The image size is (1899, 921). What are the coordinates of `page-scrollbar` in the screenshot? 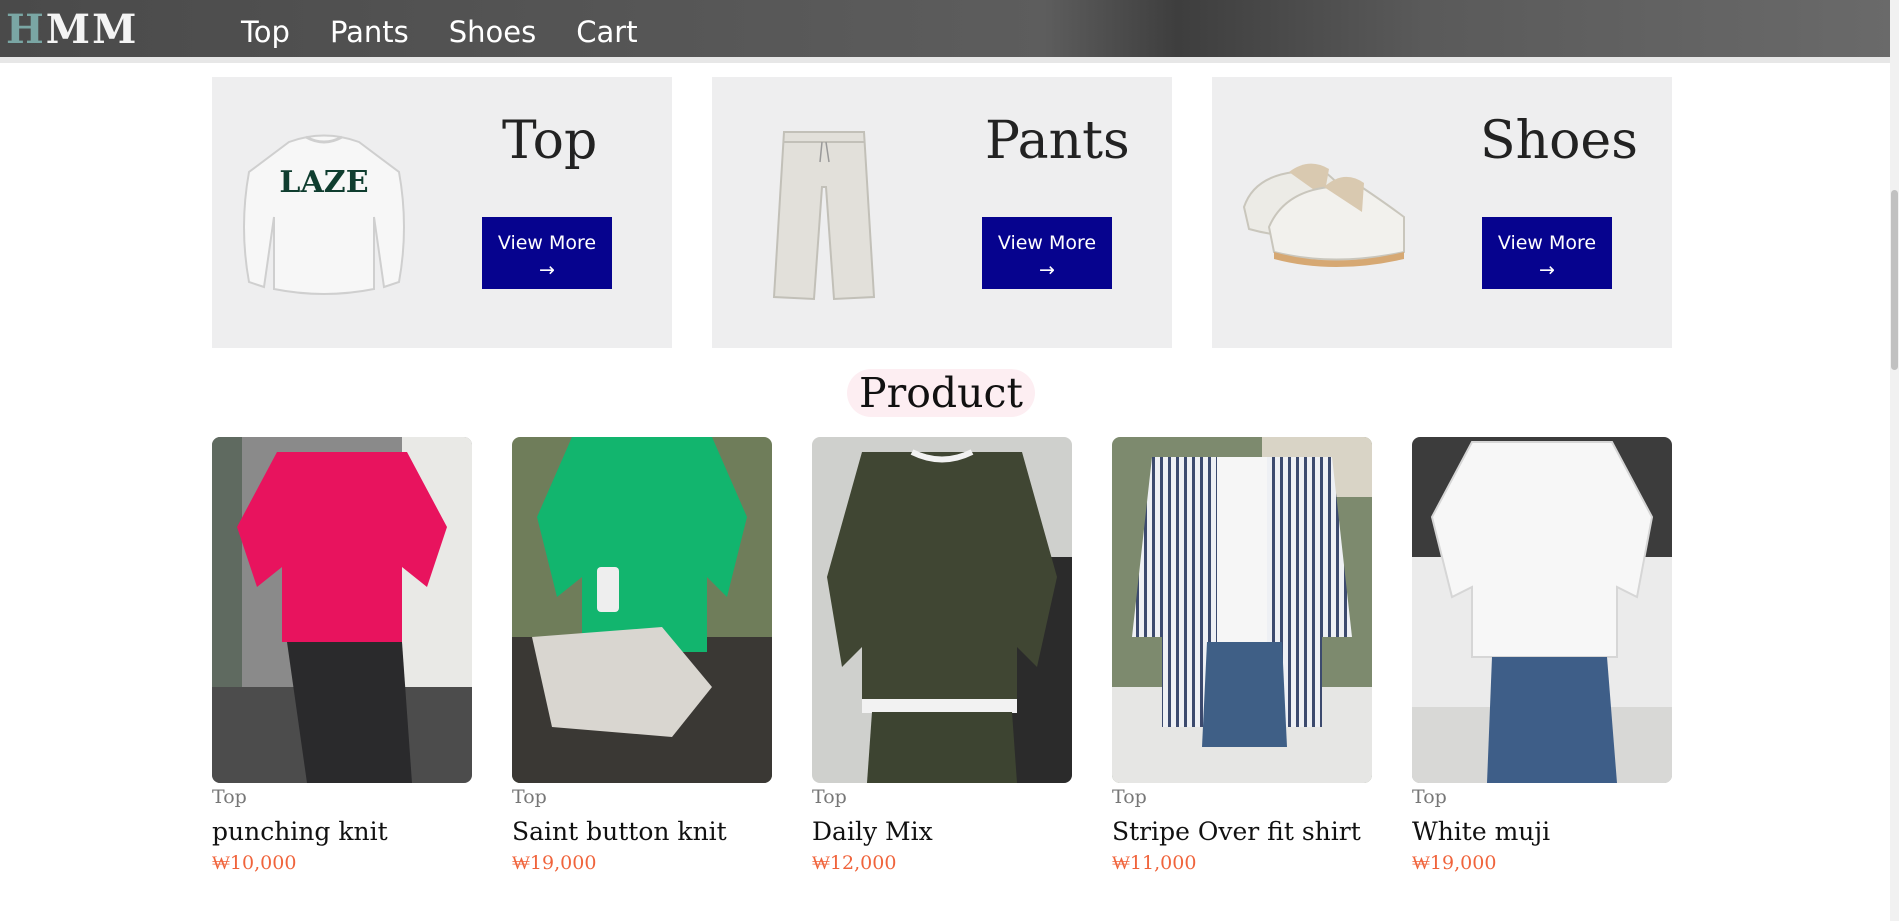 It's located at (1894, 460).